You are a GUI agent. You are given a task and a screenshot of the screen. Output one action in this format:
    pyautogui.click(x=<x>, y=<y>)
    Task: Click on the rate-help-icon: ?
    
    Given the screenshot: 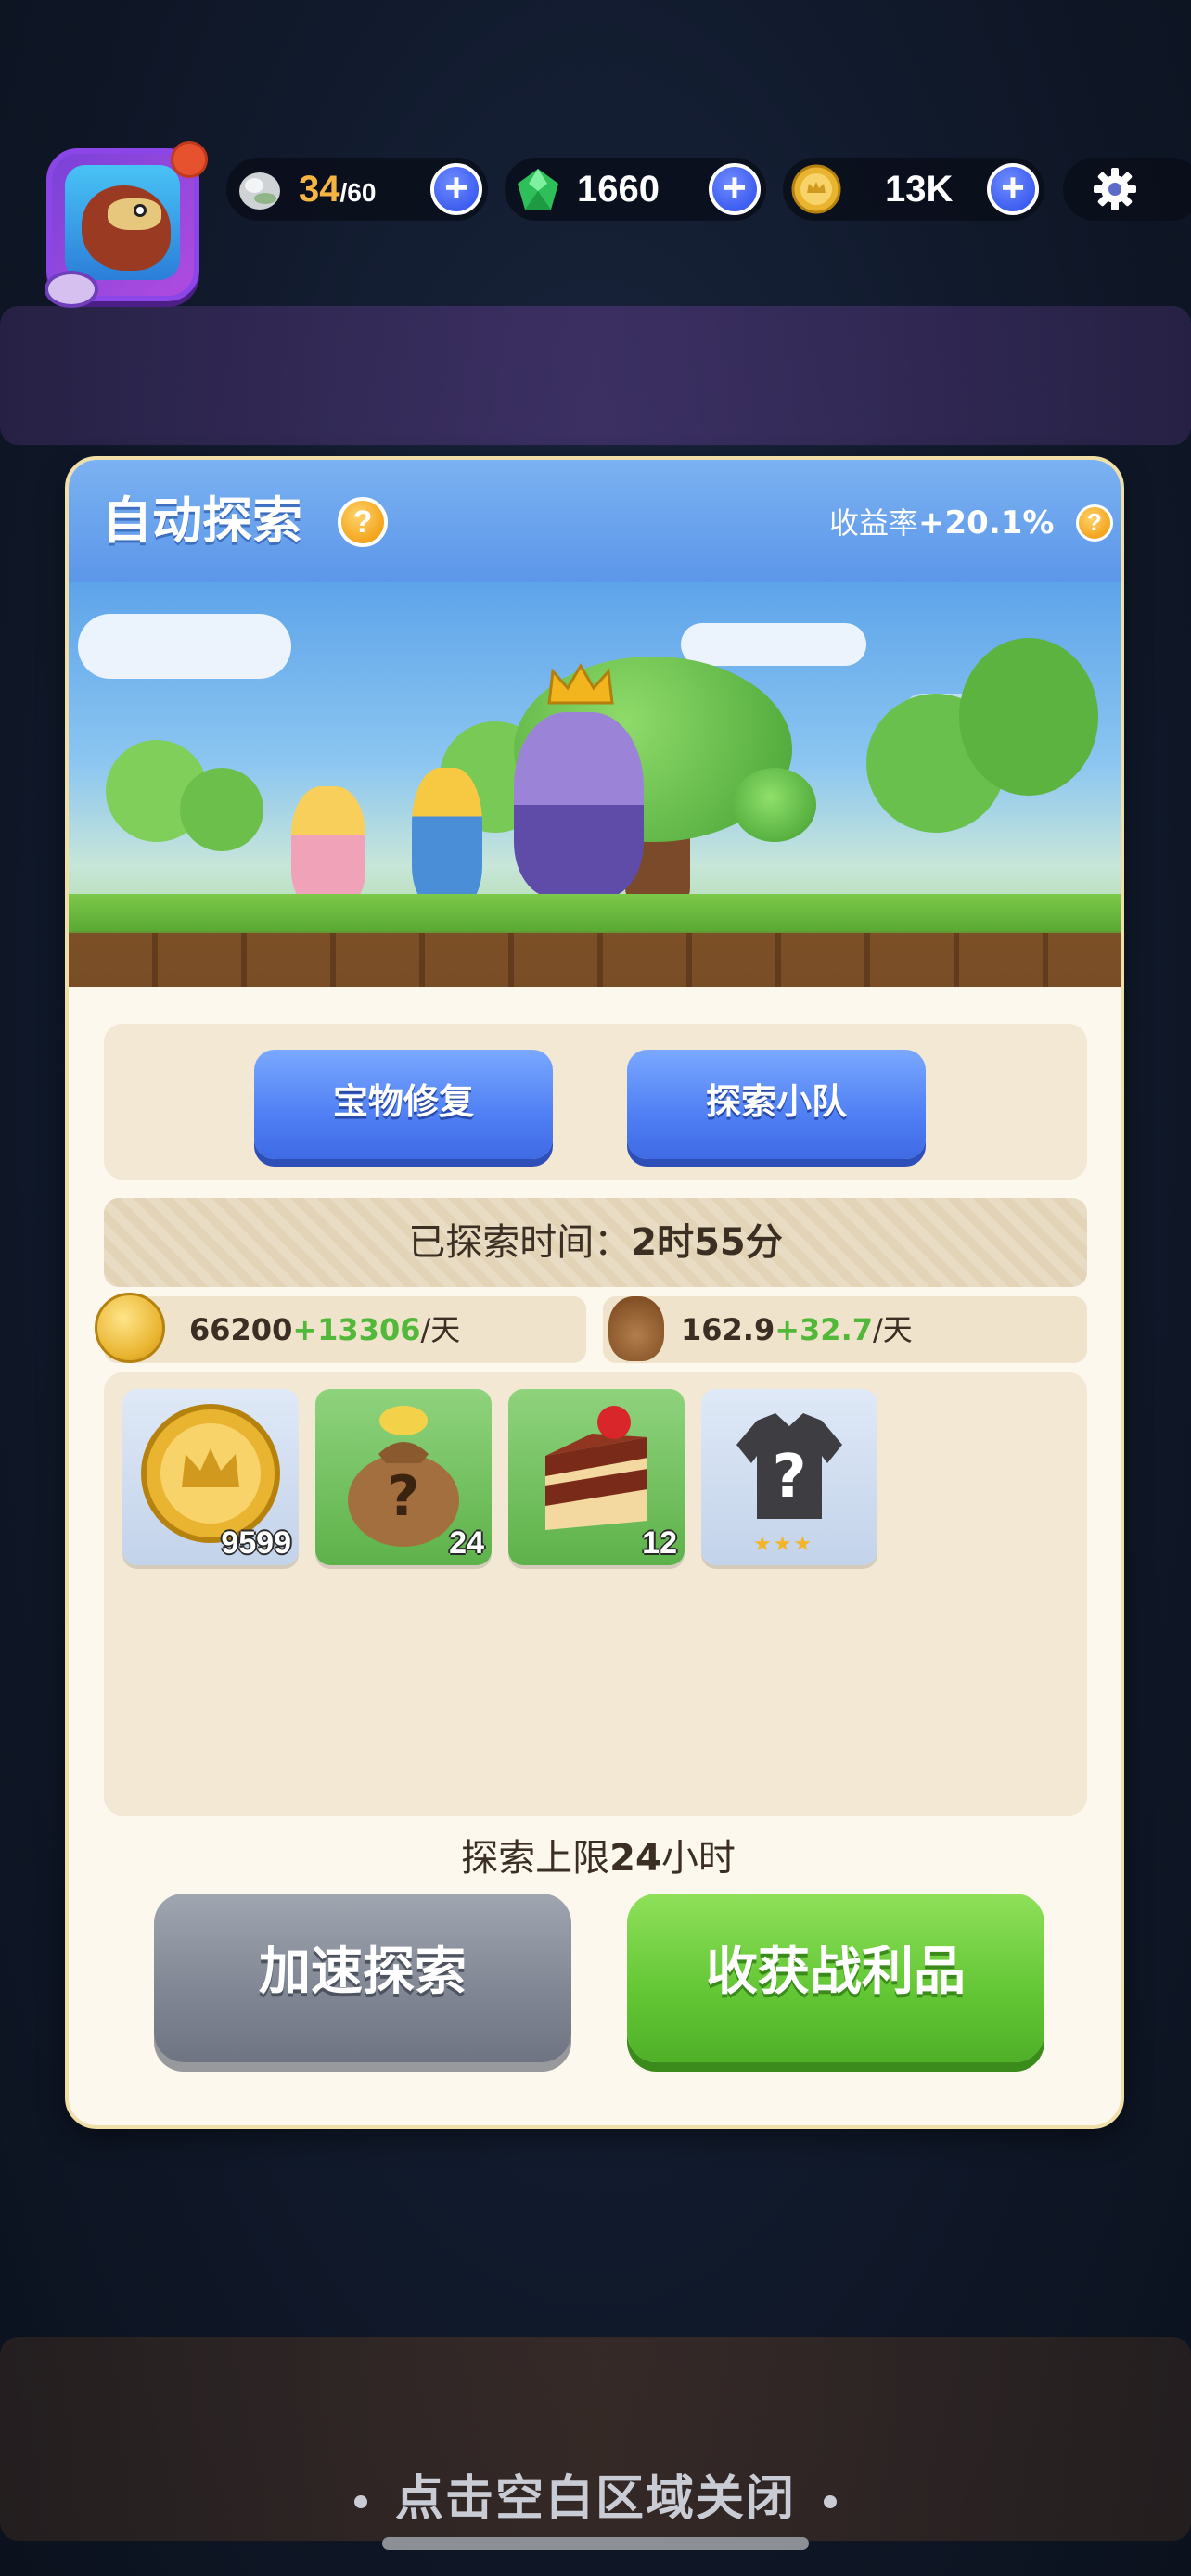 What is the action you would take?
    pyautogui.click(x=1095, y=523)
    